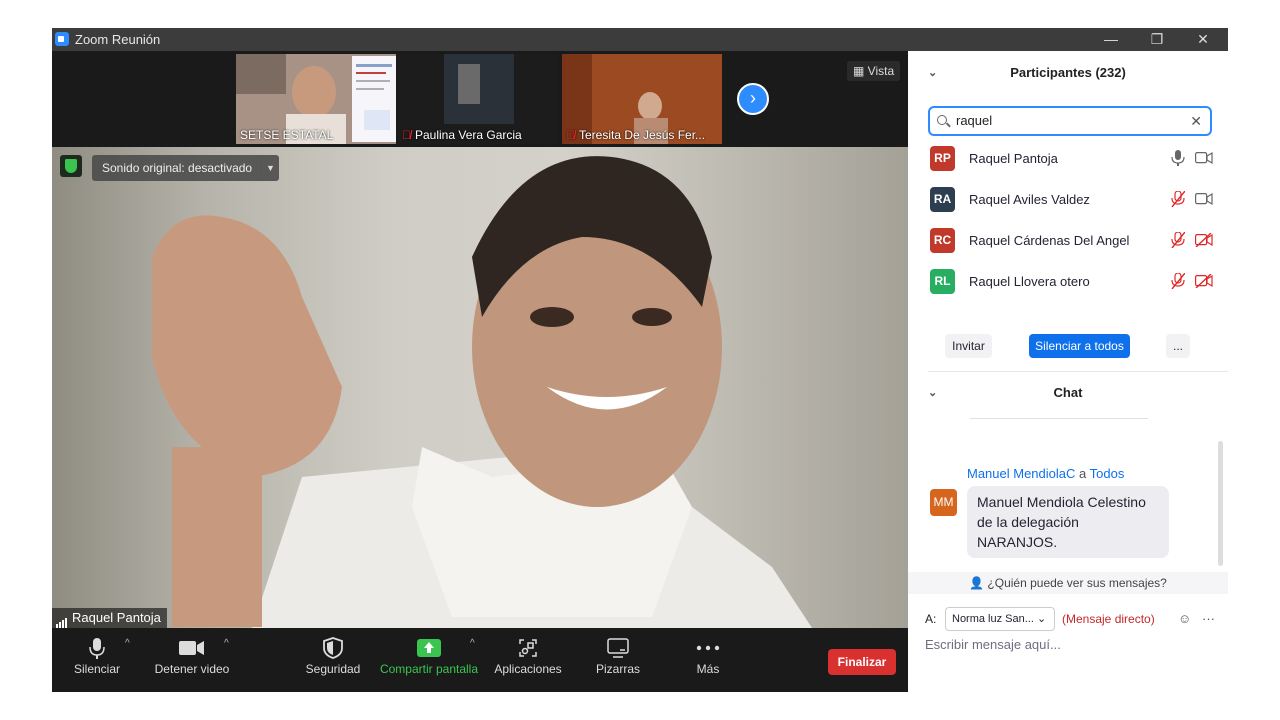  What do you see at coordinates (62, 39) in the screenshot?
I see `zoom-logo-icon` at bounding box center [62, 39].